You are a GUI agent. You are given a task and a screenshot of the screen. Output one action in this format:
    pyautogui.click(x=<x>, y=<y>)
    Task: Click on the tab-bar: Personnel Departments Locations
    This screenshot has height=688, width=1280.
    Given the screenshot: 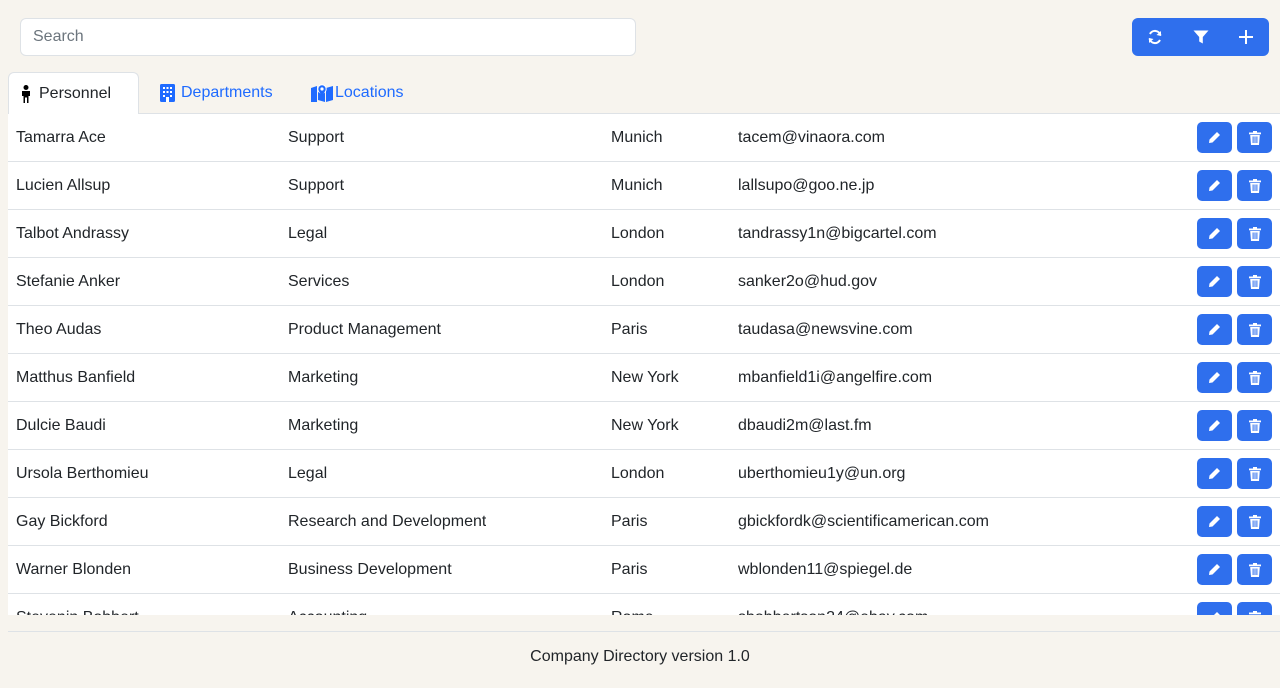 What is the action you would take?
    pyautogui.click(x=644, y=93)
    